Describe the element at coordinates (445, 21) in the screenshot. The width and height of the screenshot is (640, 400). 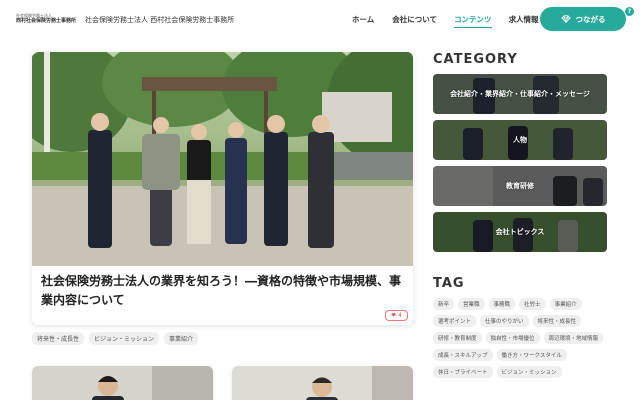
I see `main-nav: ホーム 会社について コンテンツ 求人情報` at that location.